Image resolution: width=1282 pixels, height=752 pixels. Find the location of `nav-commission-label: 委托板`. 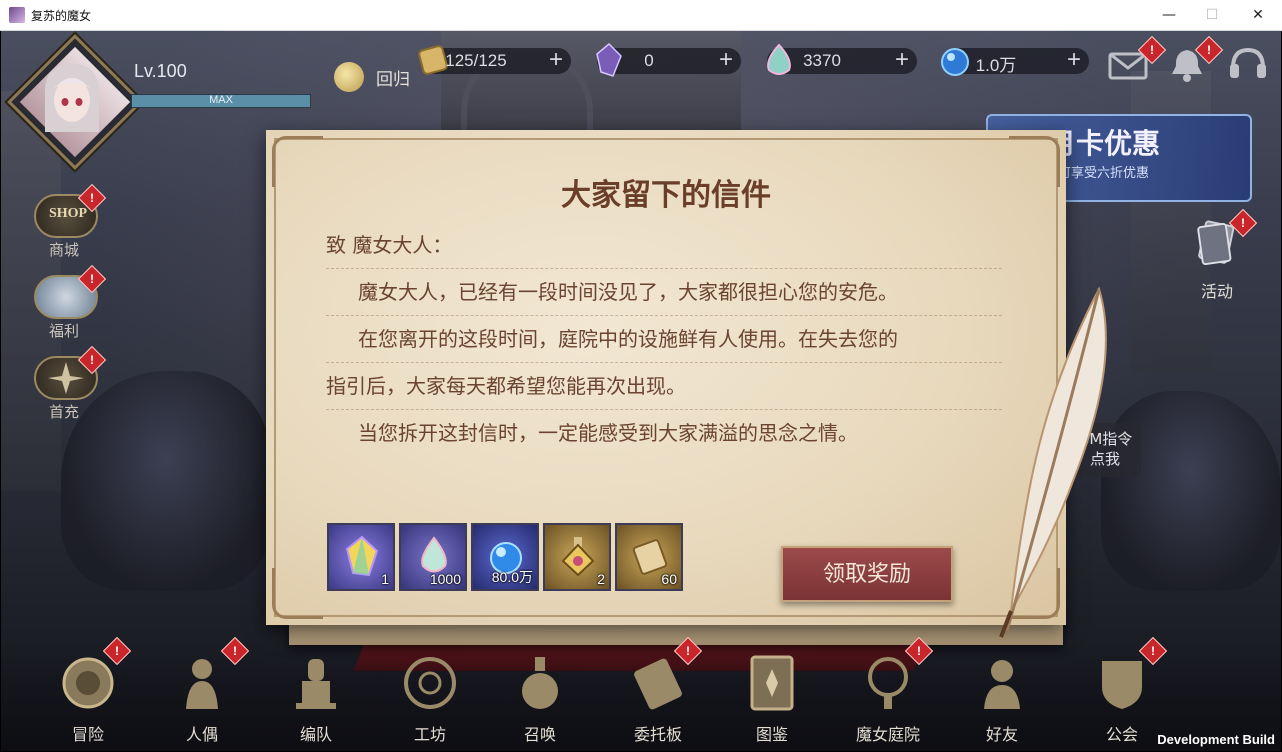

nav-commission-label: 委托板 is located at coordinates (657, 734).